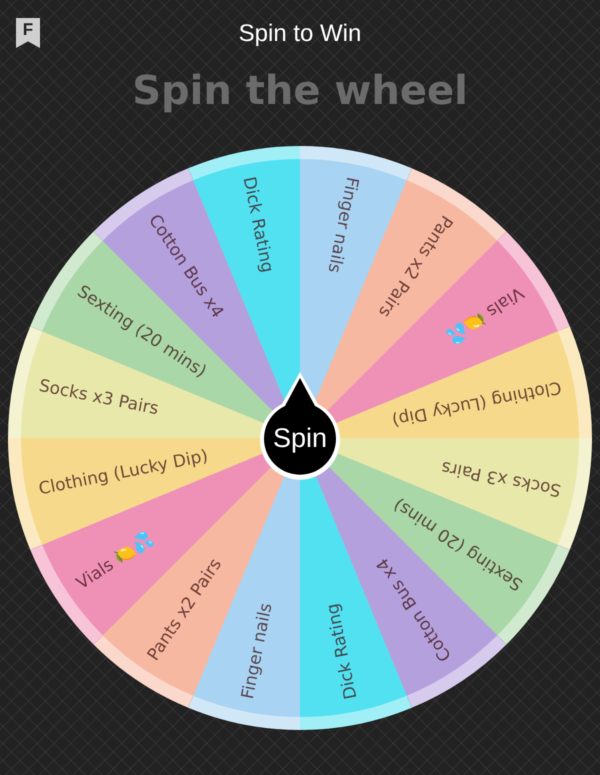 The height and width of the screenshot is (775, 600). What do you see at coordinates (300, 426) in the screenshot?
I see `spin-button: Spin` at bounding box center [300, 426].